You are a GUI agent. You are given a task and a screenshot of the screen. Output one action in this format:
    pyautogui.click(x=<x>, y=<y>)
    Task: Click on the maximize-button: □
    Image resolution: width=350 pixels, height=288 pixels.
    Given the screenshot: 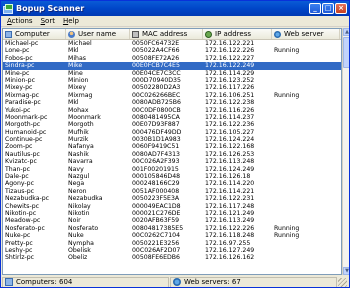 What is the action you would take?
    pyautogui.click(x=328, y=8)
    